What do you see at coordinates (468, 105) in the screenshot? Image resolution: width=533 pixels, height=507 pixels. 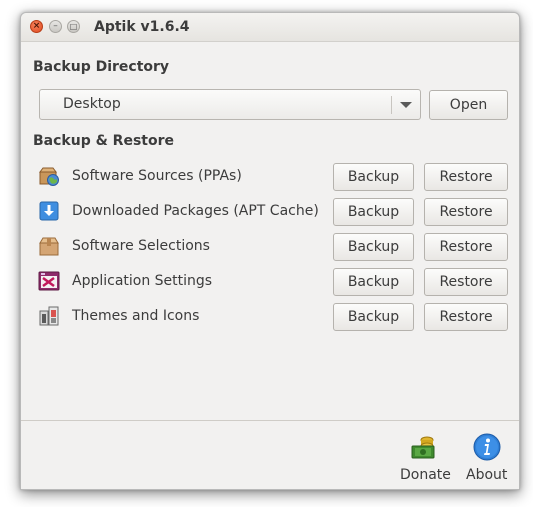 I see `open-button: Open` at bounding box center [468, 105].